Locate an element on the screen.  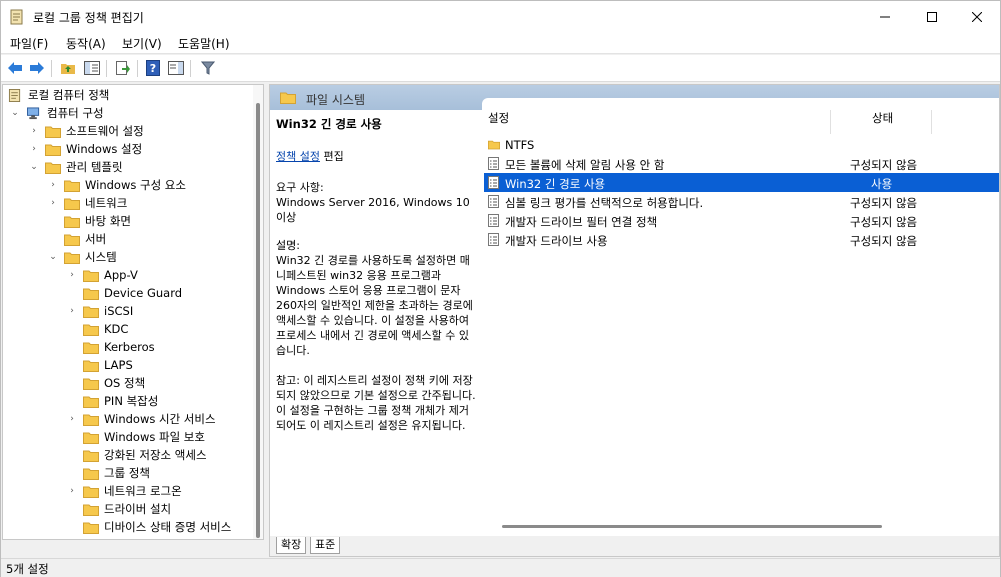
tree-item-windows-time-service: › Windows 시간 서비스 is located at coordinates (141, 419).